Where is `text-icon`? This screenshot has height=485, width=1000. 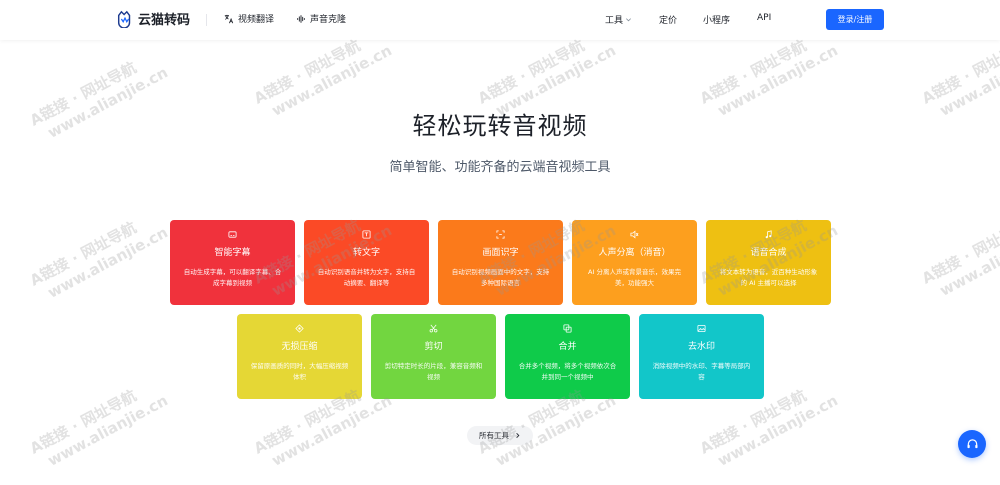 text-icon is located at coordinates (366, 234).